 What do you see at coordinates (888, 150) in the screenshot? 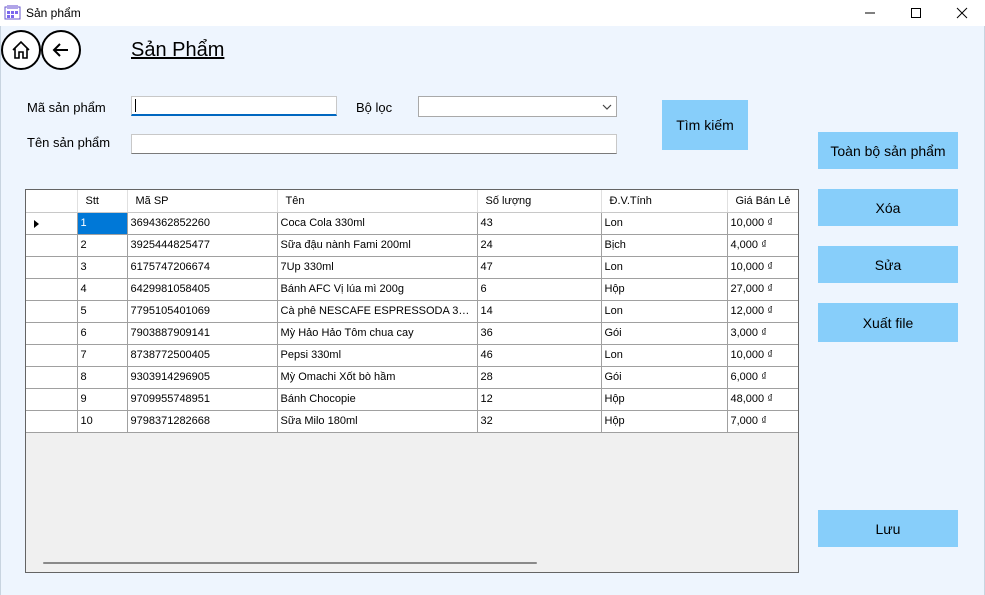
I see `all-products-button: Toàn bộ sản phẩm` at bounding box center [888, 150].